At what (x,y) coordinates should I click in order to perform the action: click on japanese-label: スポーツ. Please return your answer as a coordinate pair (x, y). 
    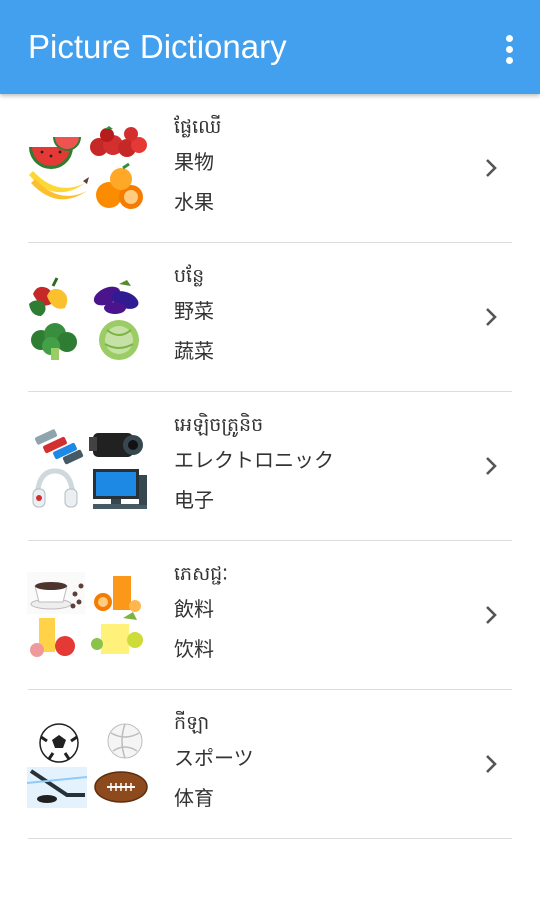
    Looking at the image, I should click on (214, 758).